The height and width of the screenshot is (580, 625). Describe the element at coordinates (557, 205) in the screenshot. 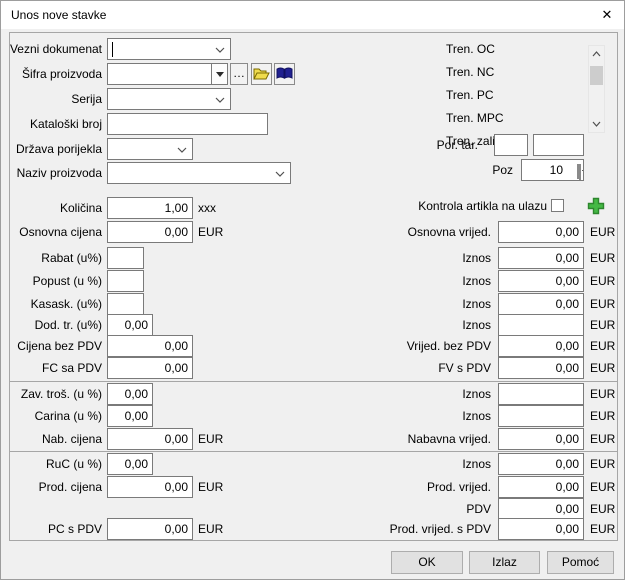

I see `kontrola-artikla-checkbox` at that location.